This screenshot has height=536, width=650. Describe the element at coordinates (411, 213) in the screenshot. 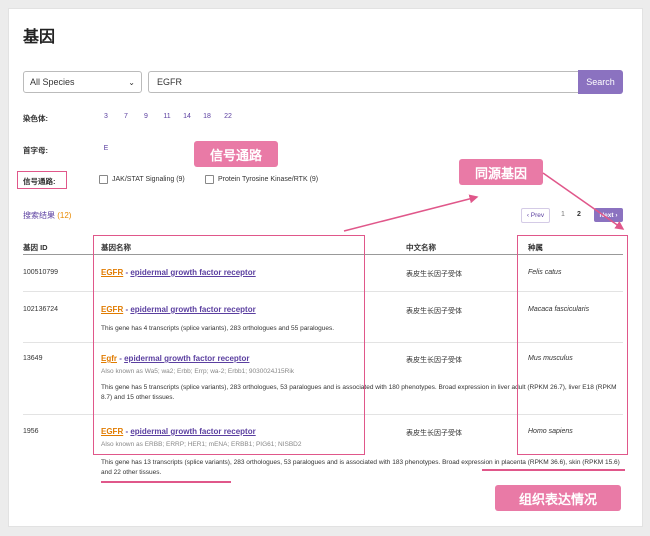

I see `arrow-to-gene-names` at that location.